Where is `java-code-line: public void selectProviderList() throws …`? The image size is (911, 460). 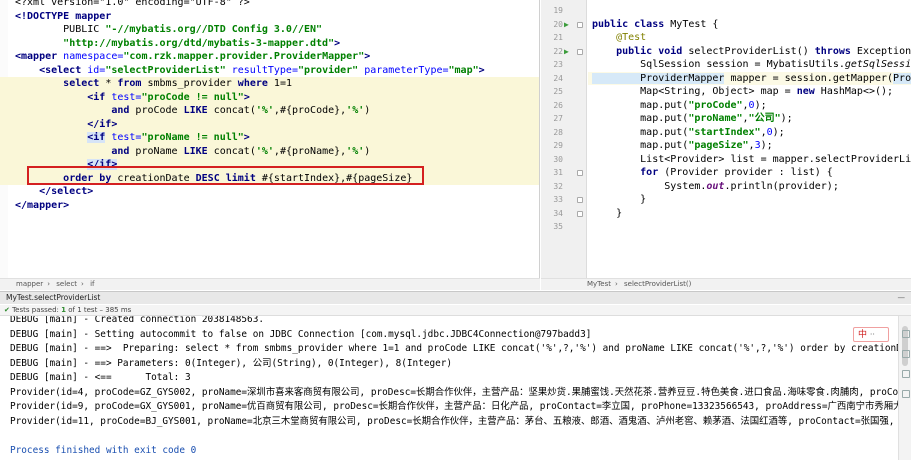
java-code-line: public void selectProviderList() throws … is located at coordinates (749, 52).